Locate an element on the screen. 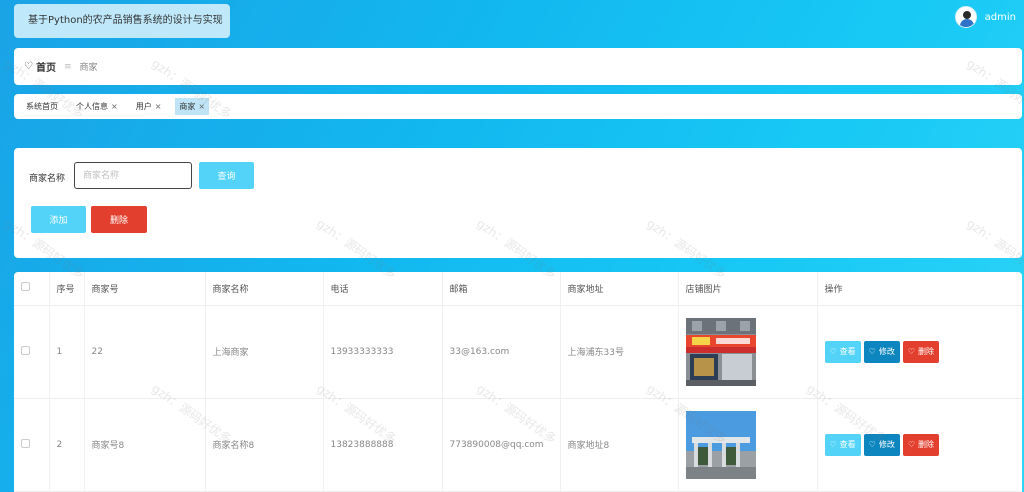 This screenshot has height=492, width=1024. cell-address: 商家地址8 is located at coordinates (619, 445).